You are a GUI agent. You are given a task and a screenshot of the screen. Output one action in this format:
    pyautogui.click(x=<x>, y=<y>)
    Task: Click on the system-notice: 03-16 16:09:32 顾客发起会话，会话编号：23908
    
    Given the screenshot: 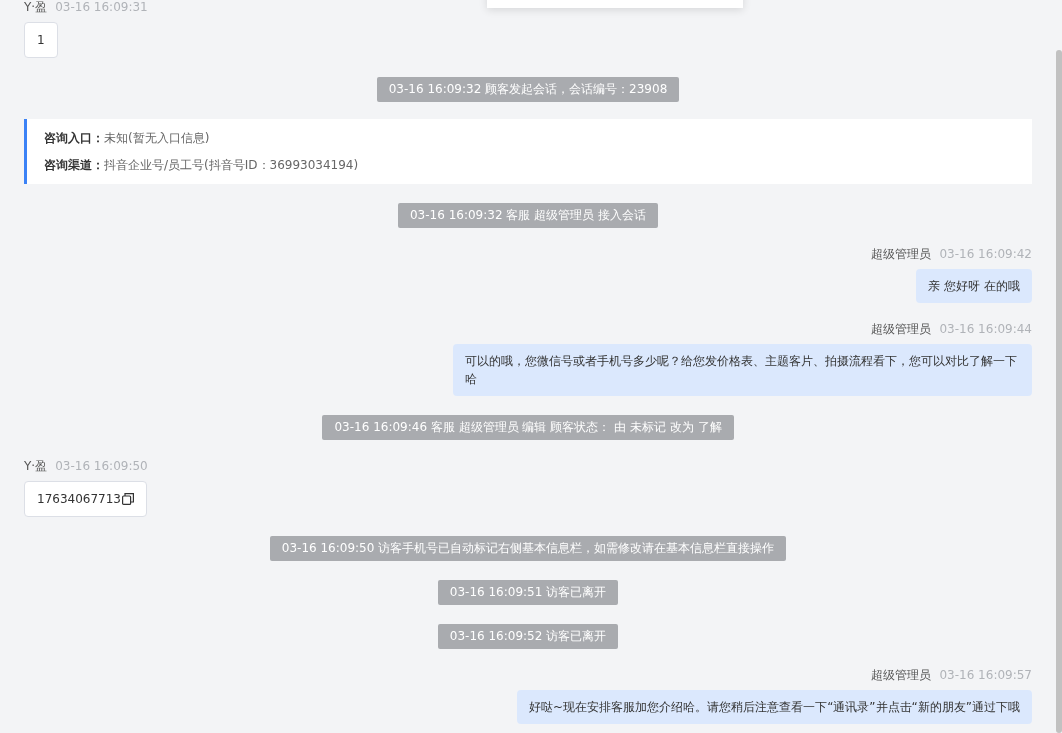 What is the action you would take?
    pyautogui.click(x=528, y=89)
    